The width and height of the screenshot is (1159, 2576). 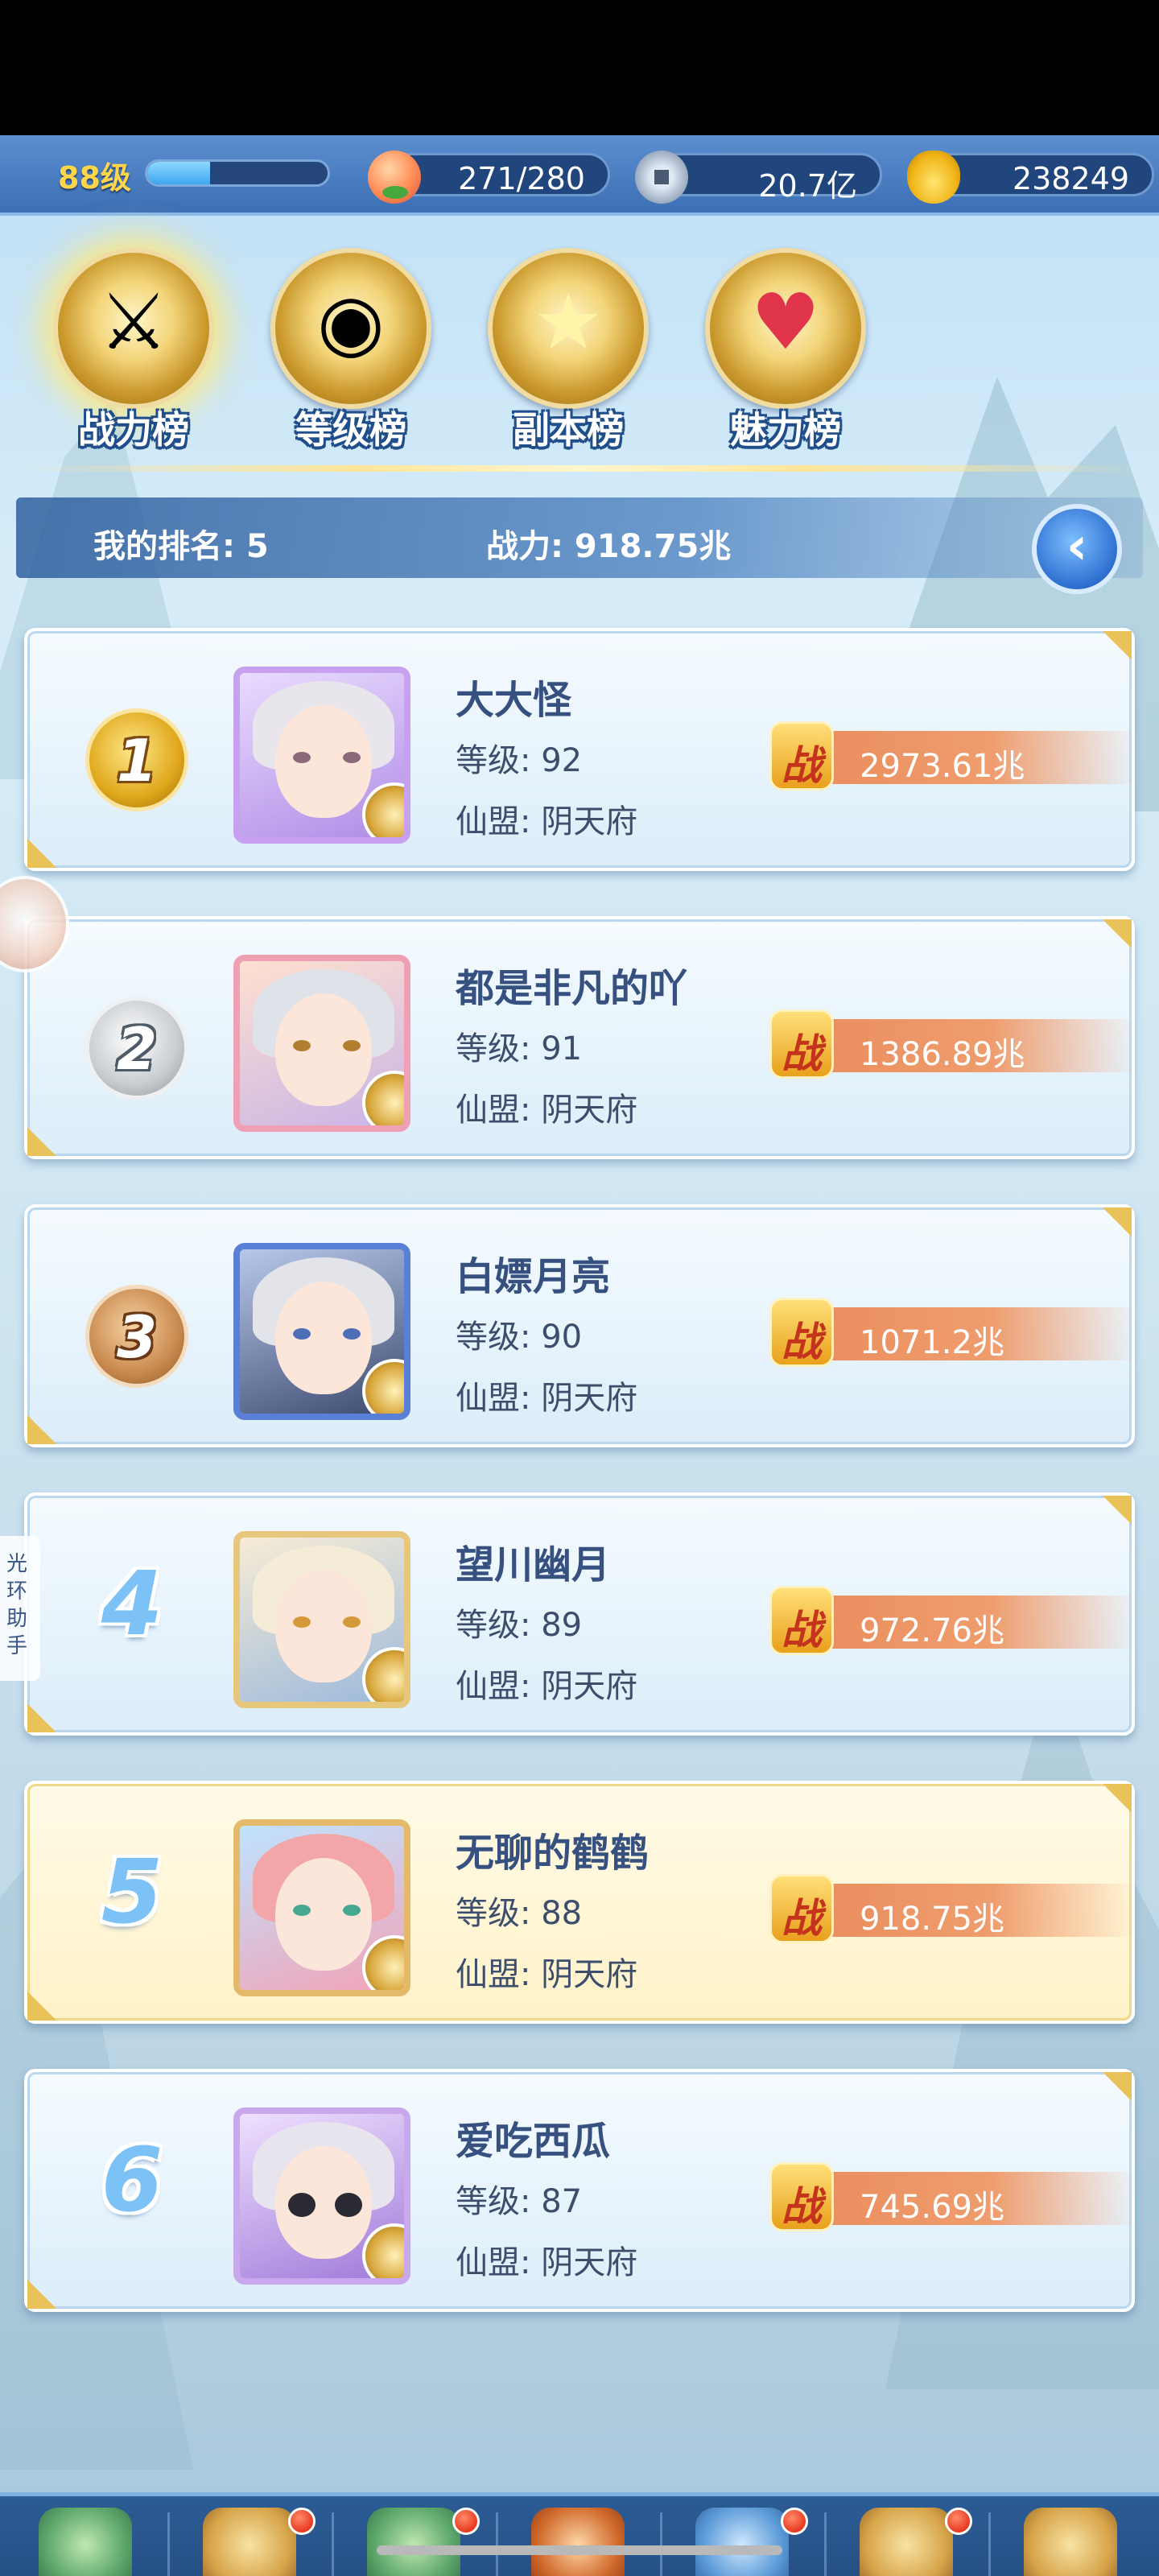 I want to click on nav-dungeon: 副本, so click(x=578, y=2536).